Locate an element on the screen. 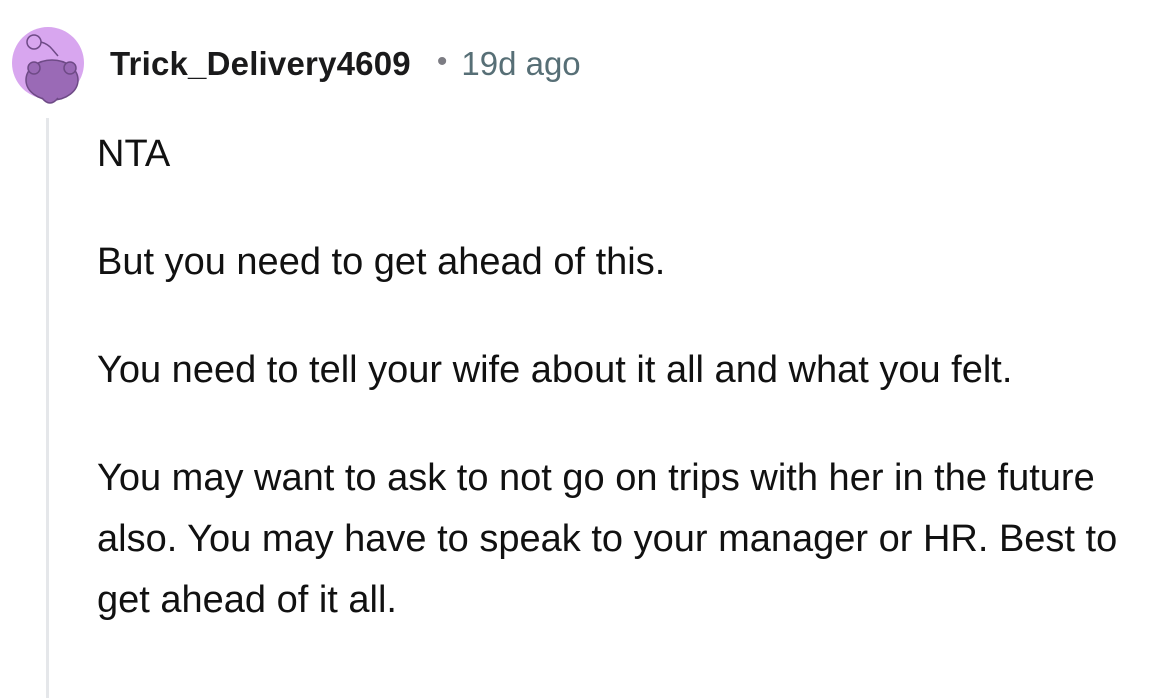 The width and height of the screenshot is (1172, 698). username-link: Trick_Delivery4609 is located at coordinates (260, 64).